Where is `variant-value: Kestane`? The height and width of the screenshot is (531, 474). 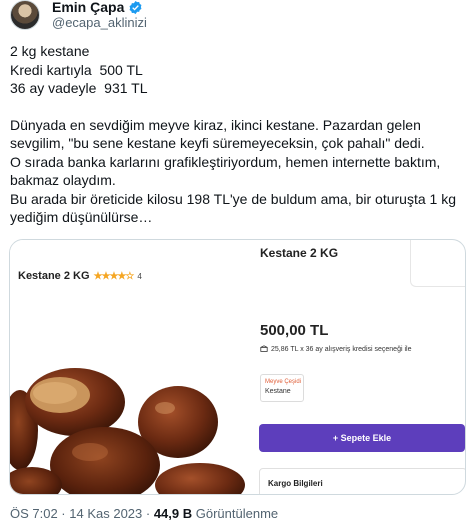
variant-value: Kestane is located at coordinates (278, 391).